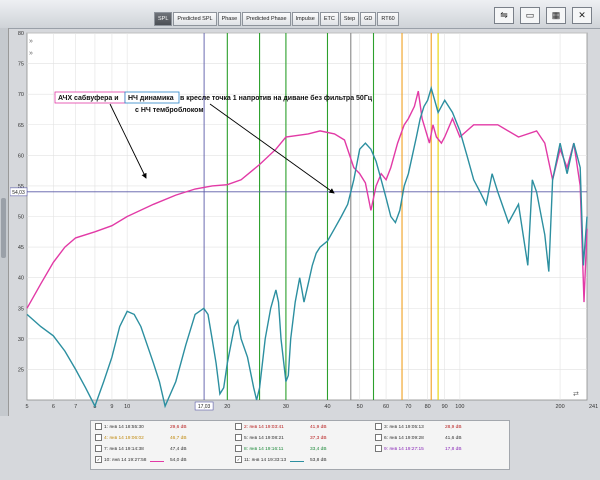 This screenshot has width=600, height=480. What do you see at coordinates (404, 427) in the screenshot?
I see `legend-label: 3: янв 14 19:05:13` at bounding box center [404, 427].